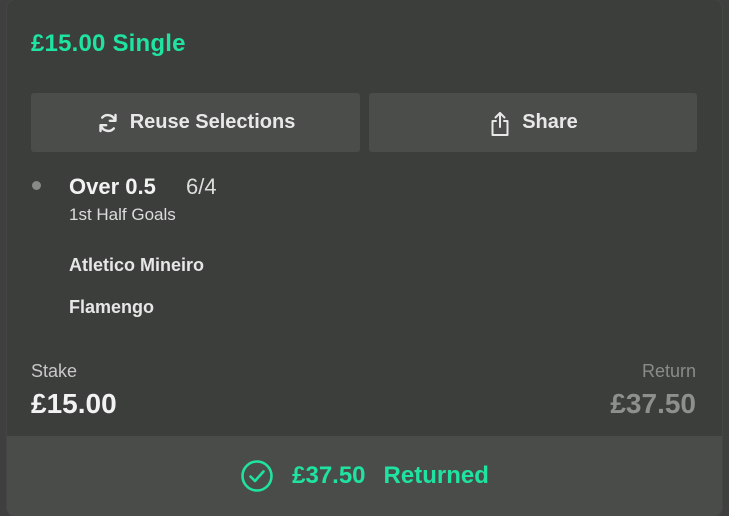 The width and height of the screenshot is (729, 516). I want to click on check-circle-icon, so click(257, 476).